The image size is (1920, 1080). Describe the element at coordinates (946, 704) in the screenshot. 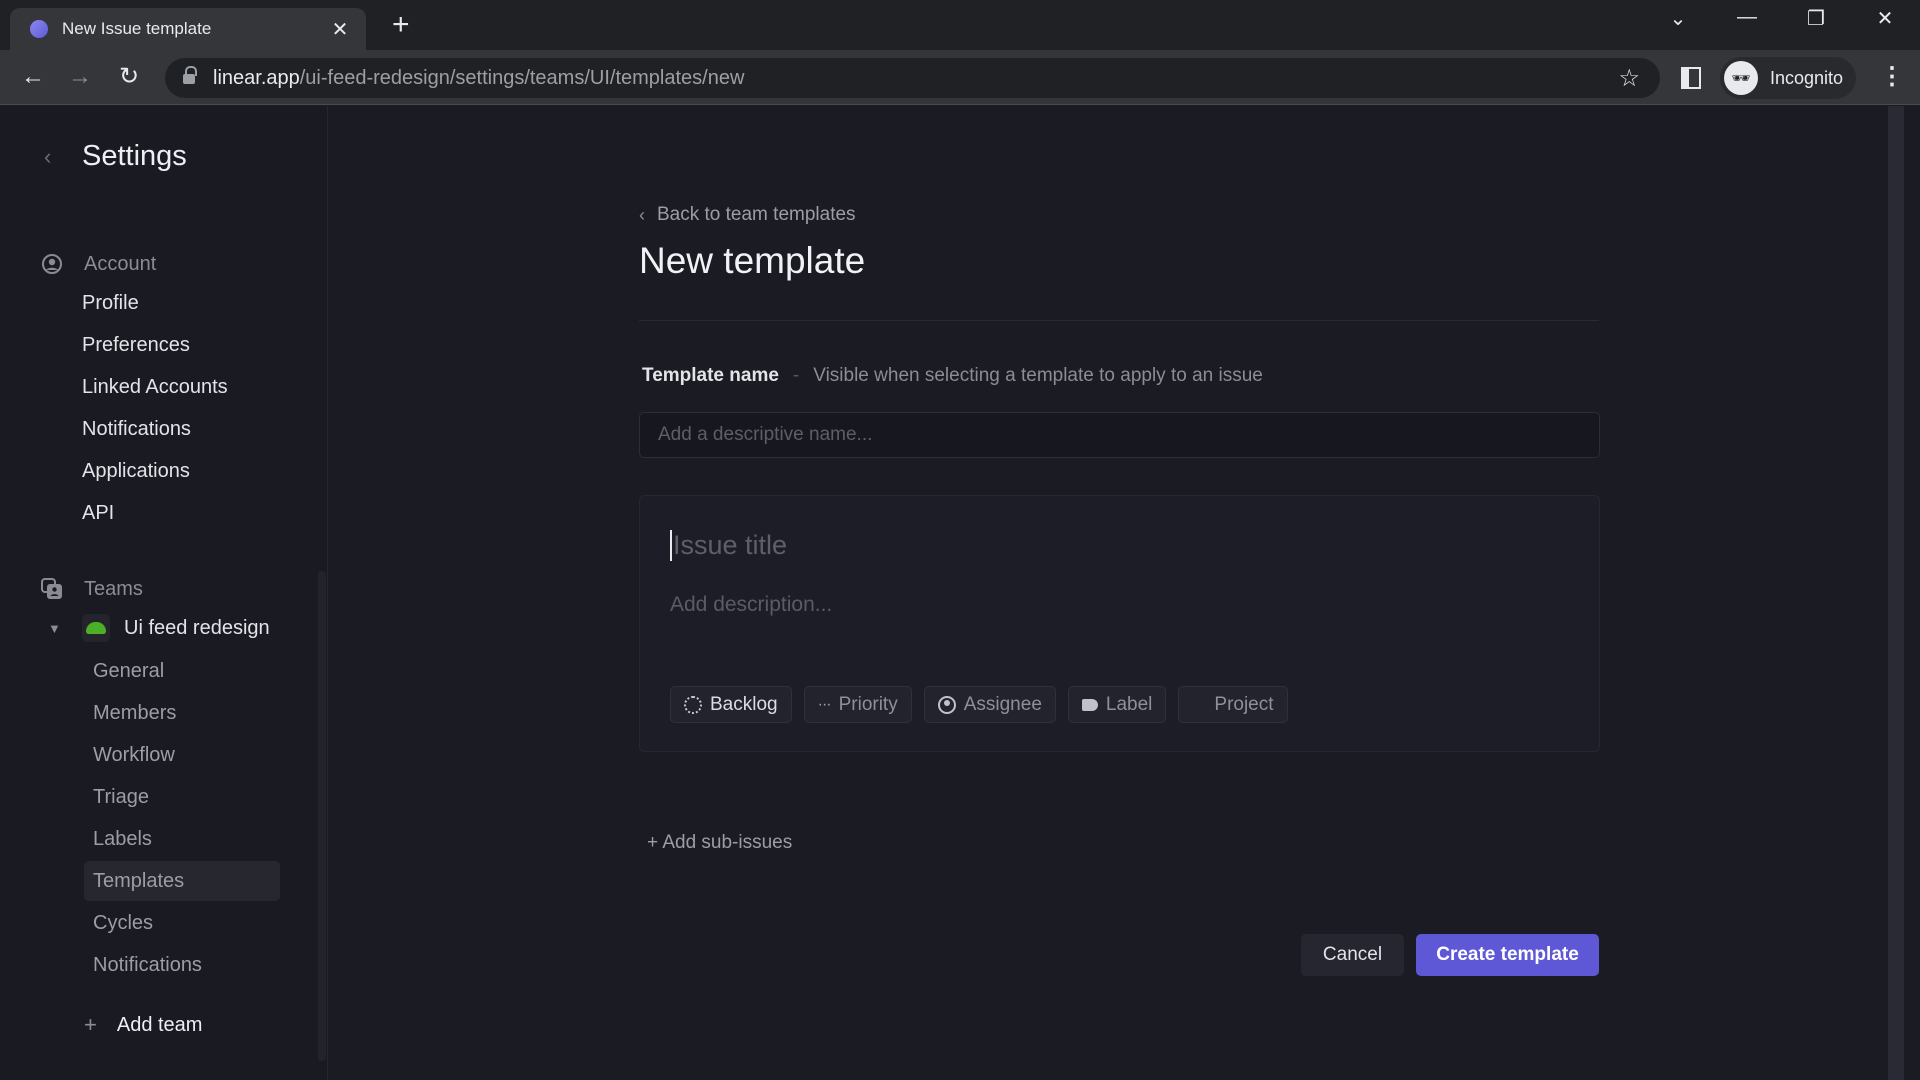

I see `assignee-icon` at that location.